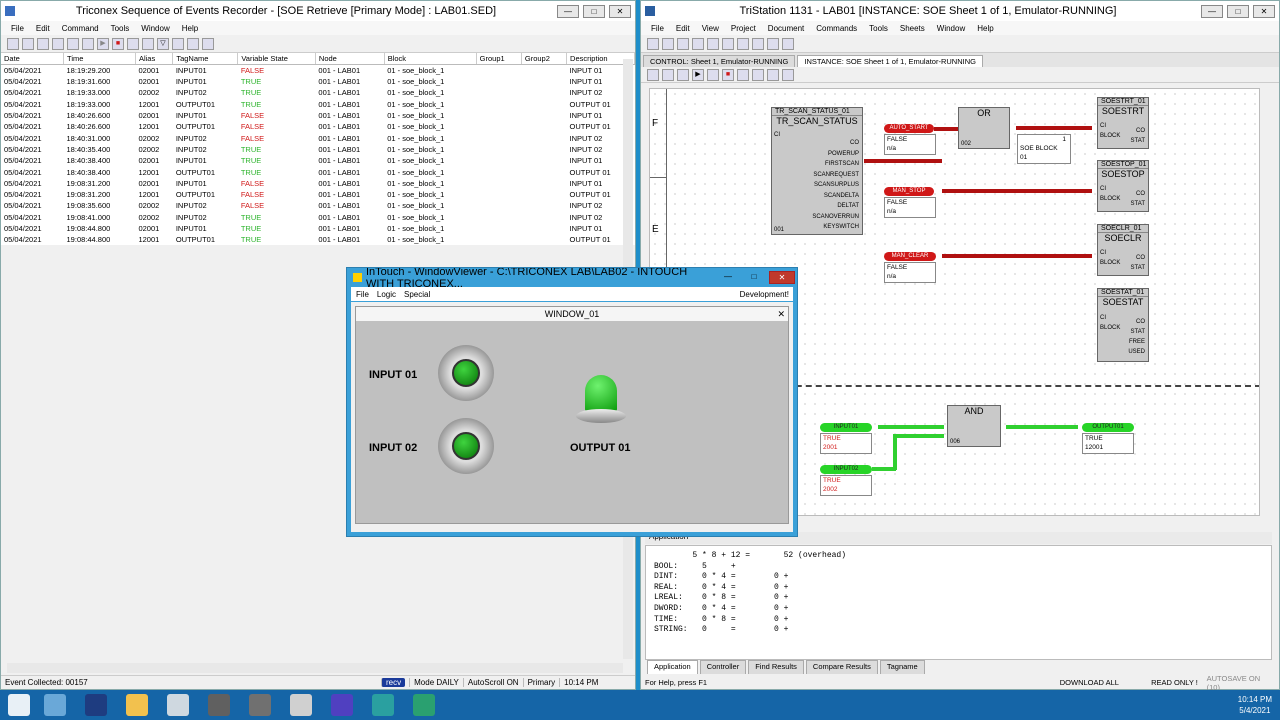 The width and height of the screenshot is (1280, 720). I want to click on tri-maximize-button: □, so click(1238, 11).